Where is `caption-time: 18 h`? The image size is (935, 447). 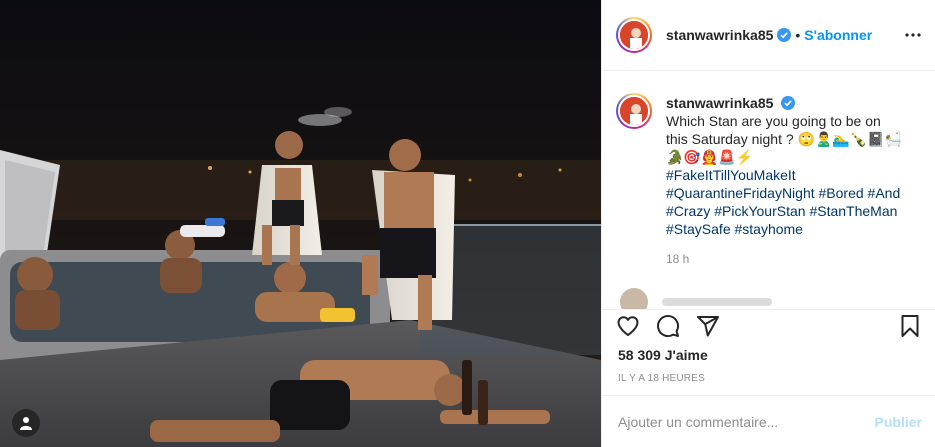
caption-time: 18 h is located at coordinates (678, 259).